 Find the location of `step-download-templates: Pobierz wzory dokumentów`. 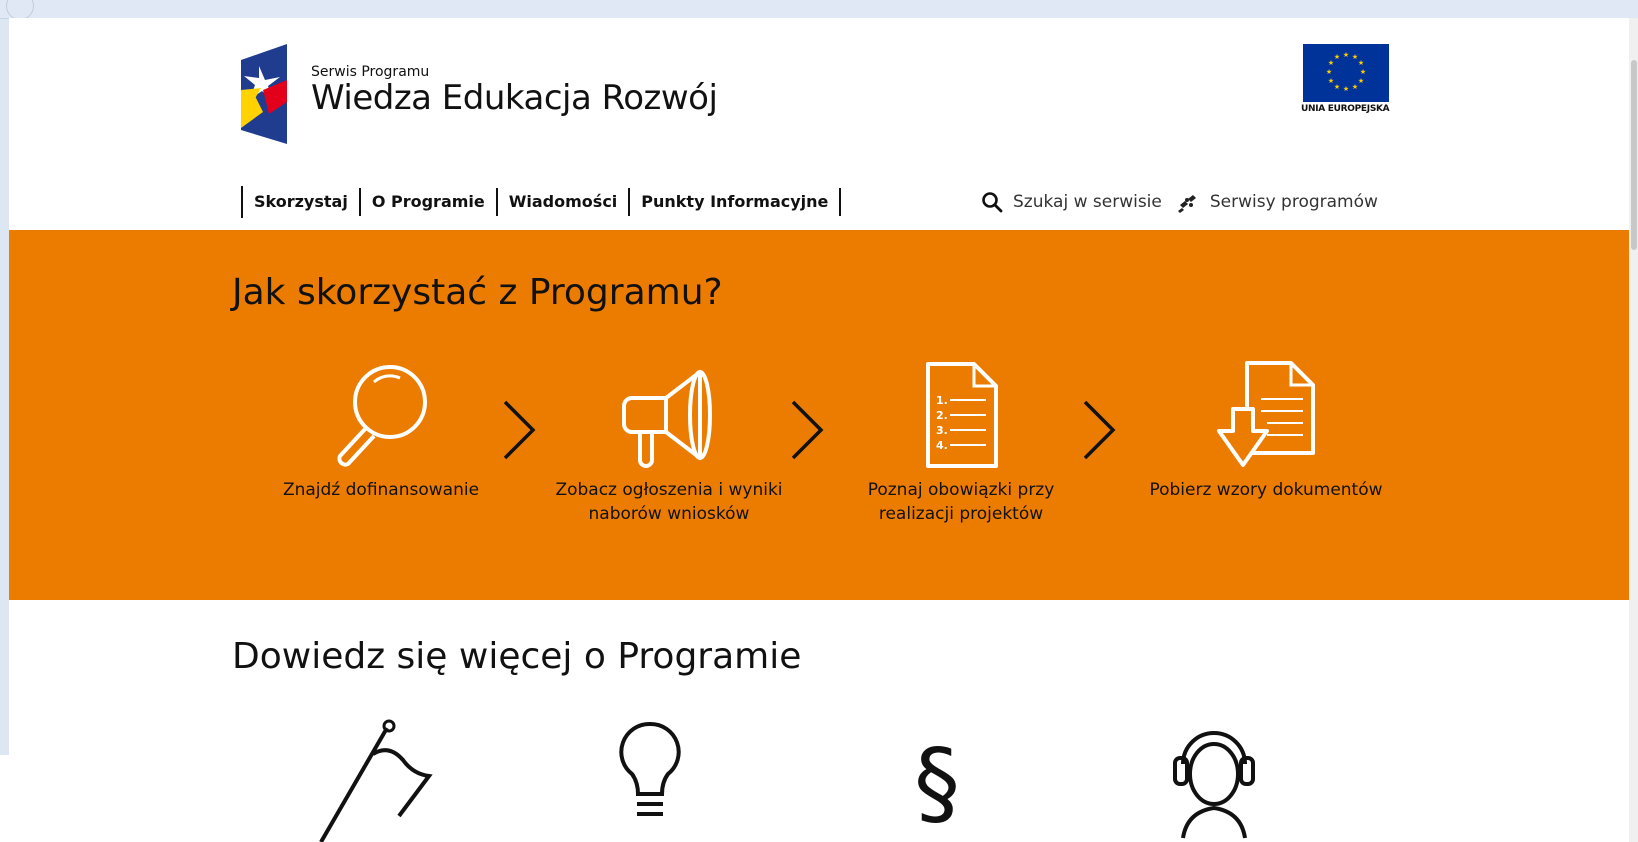

step-download-templates: Pobierz wzory dokumentów is located at coordinates (1266, 431).